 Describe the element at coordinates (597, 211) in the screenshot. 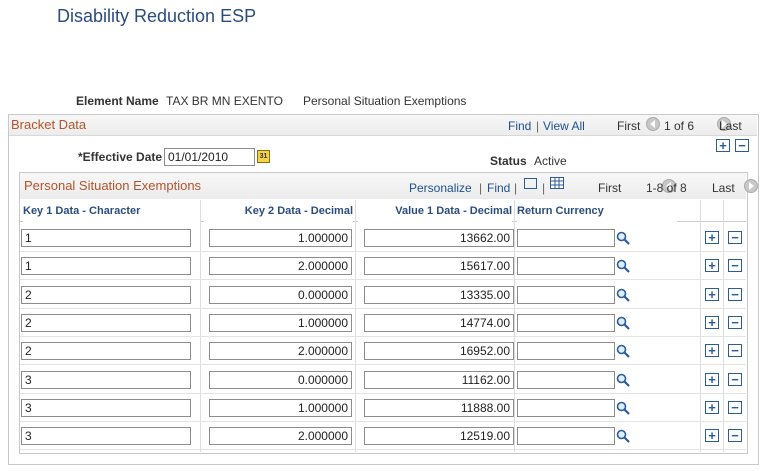

I see `col-header-return-currency: Return Currency` at that location.